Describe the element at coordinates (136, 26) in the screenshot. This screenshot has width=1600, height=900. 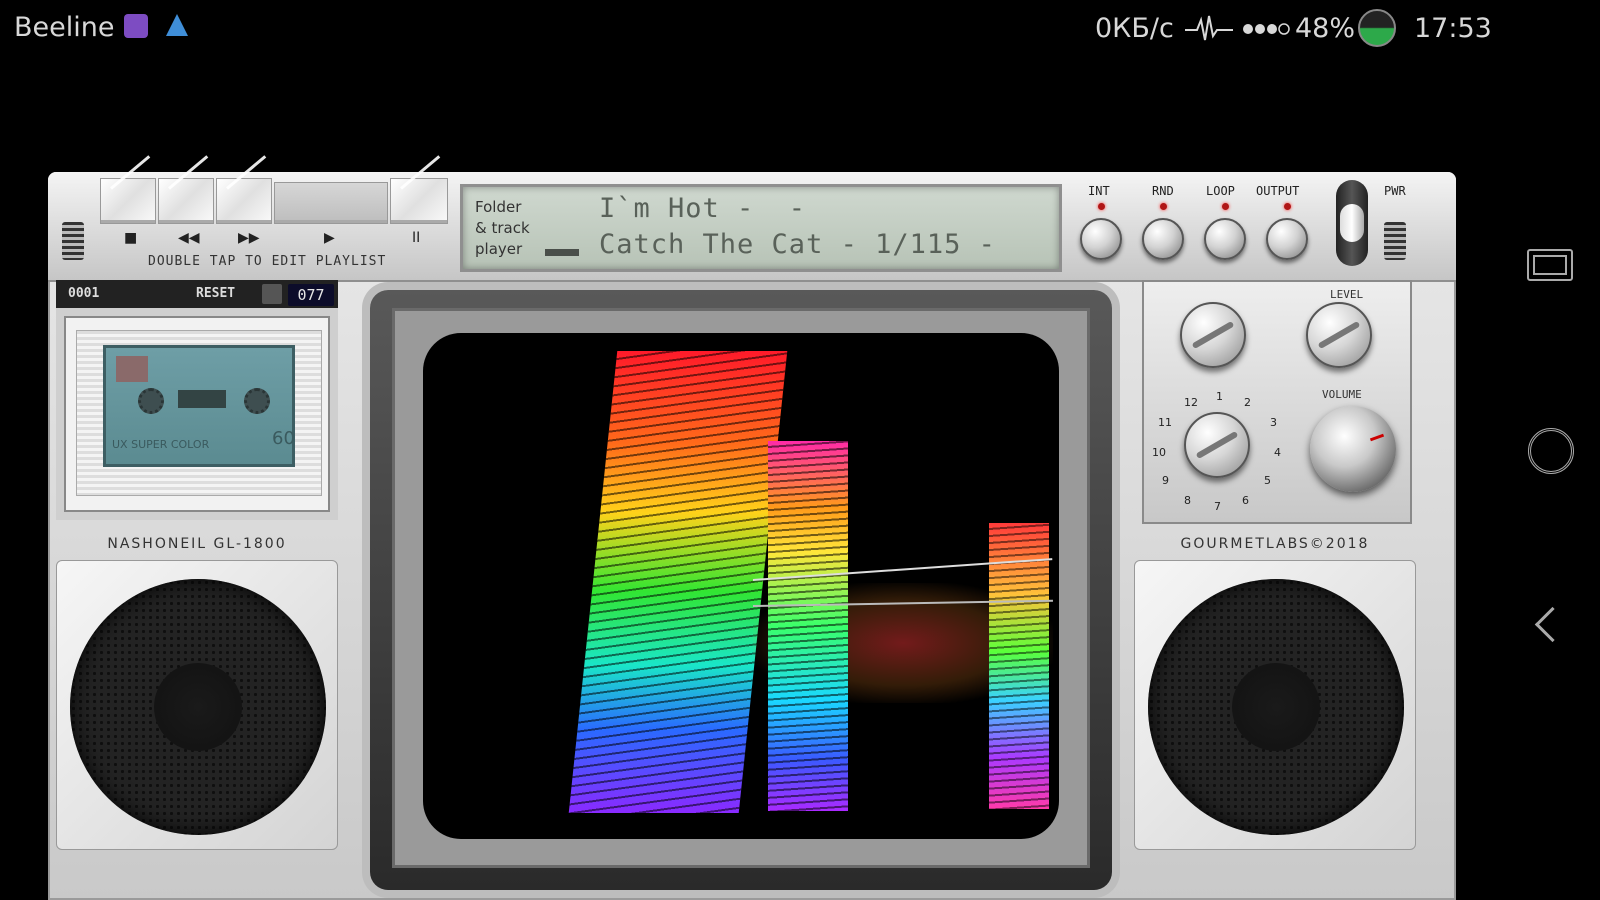
I see `app-icon` at that location.